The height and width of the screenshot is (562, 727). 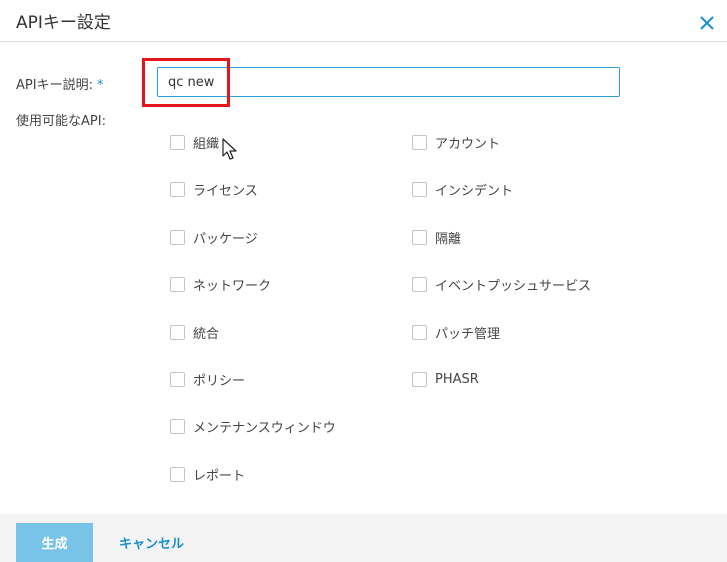 What do you see at coordinates (264, 428) in the screenshot?
I see `api-label: メンテナンスウィンドウ` at bounding box center [264, 428].